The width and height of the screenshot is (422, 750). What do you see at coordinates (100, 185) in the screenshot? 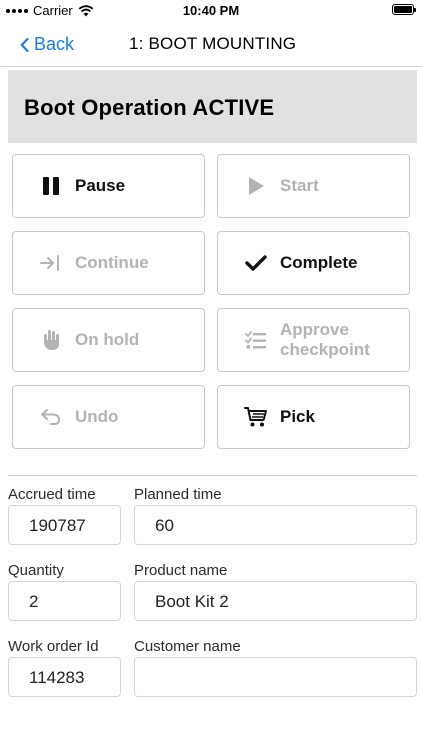
I see `pause-label: Pause` at bounding box center [100, 185].